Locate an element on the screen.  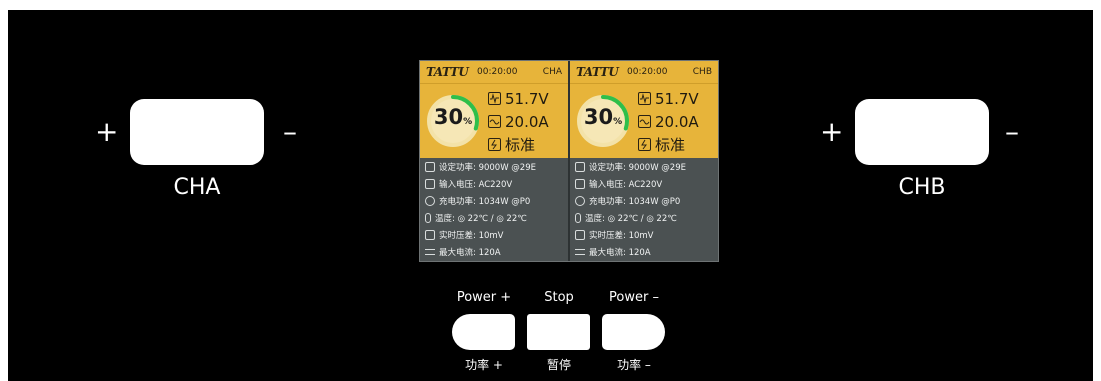
stop-button is located at coordinates (558, 332).